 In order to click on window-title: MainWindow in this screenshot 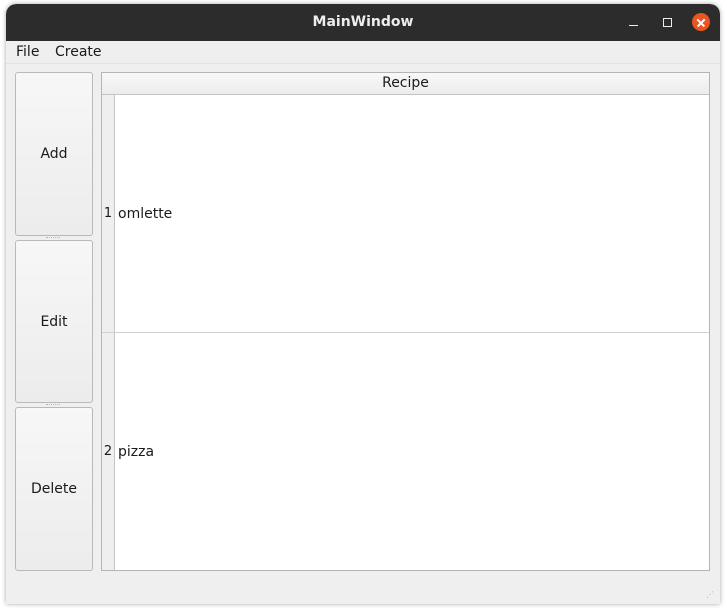, I will do `click(363, 22)`.